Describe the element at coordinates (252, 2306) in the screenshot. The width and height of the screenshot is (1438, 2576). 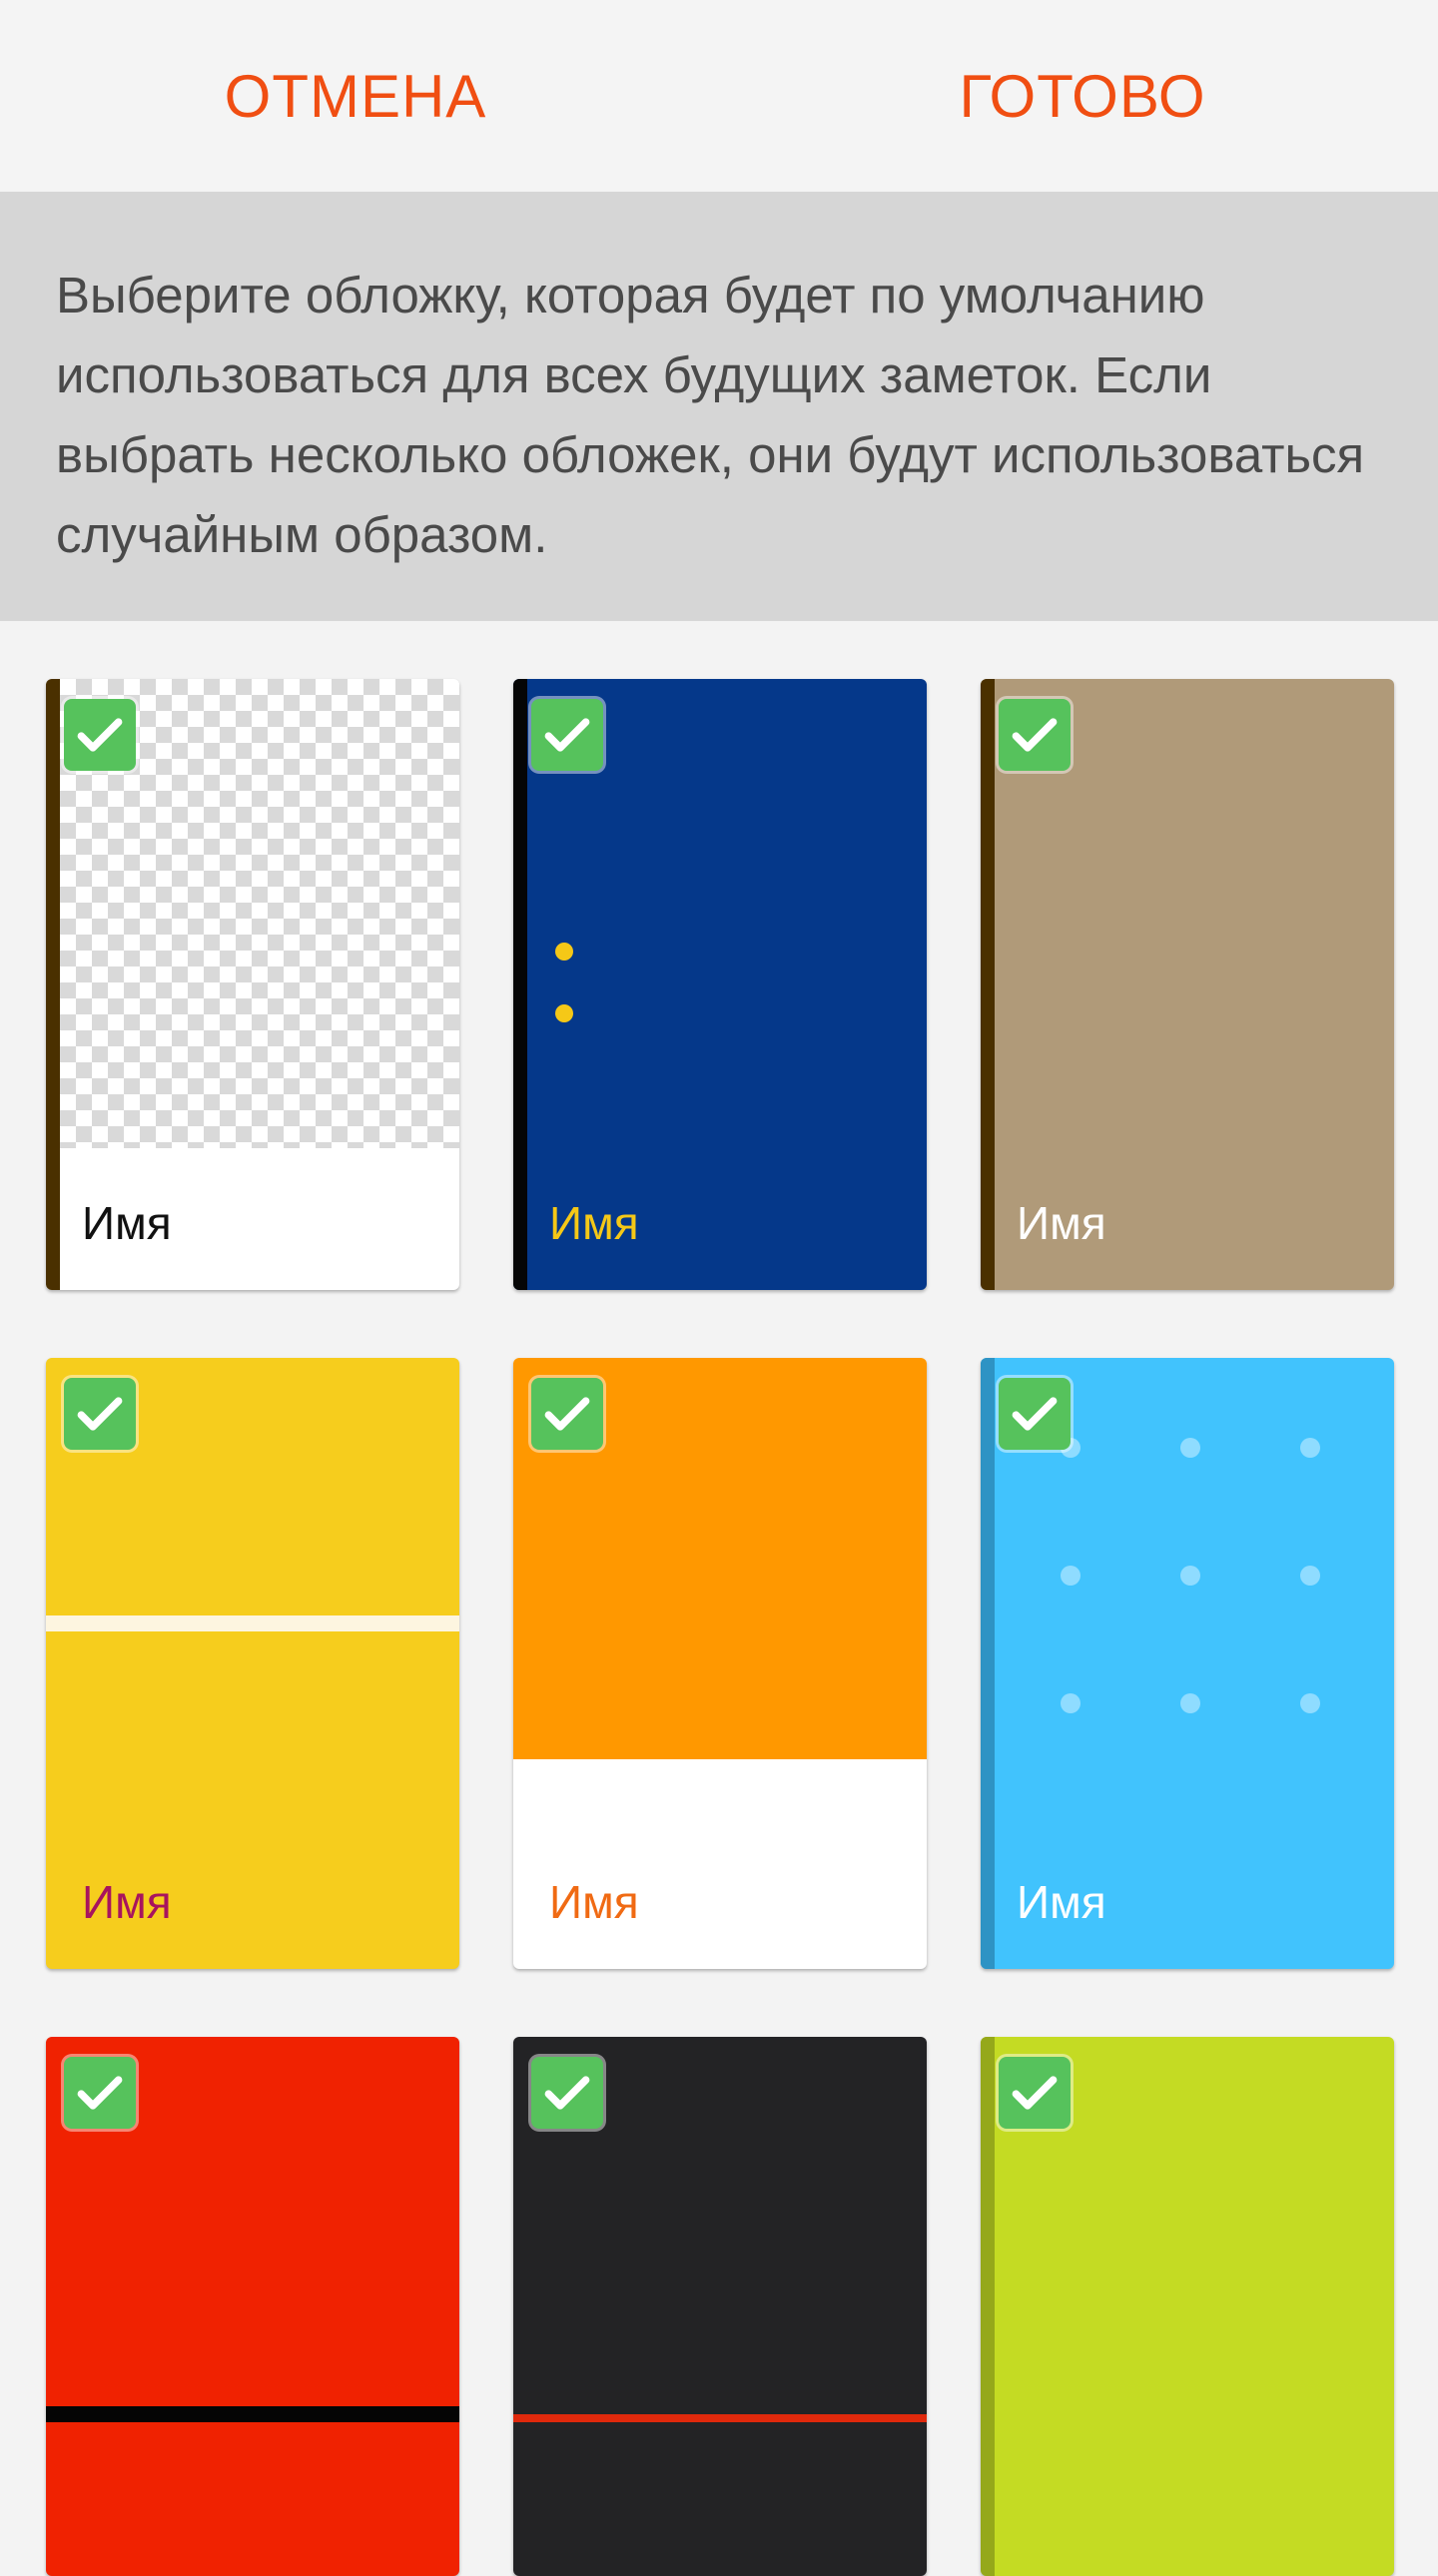
I see `cover-red` at that location.